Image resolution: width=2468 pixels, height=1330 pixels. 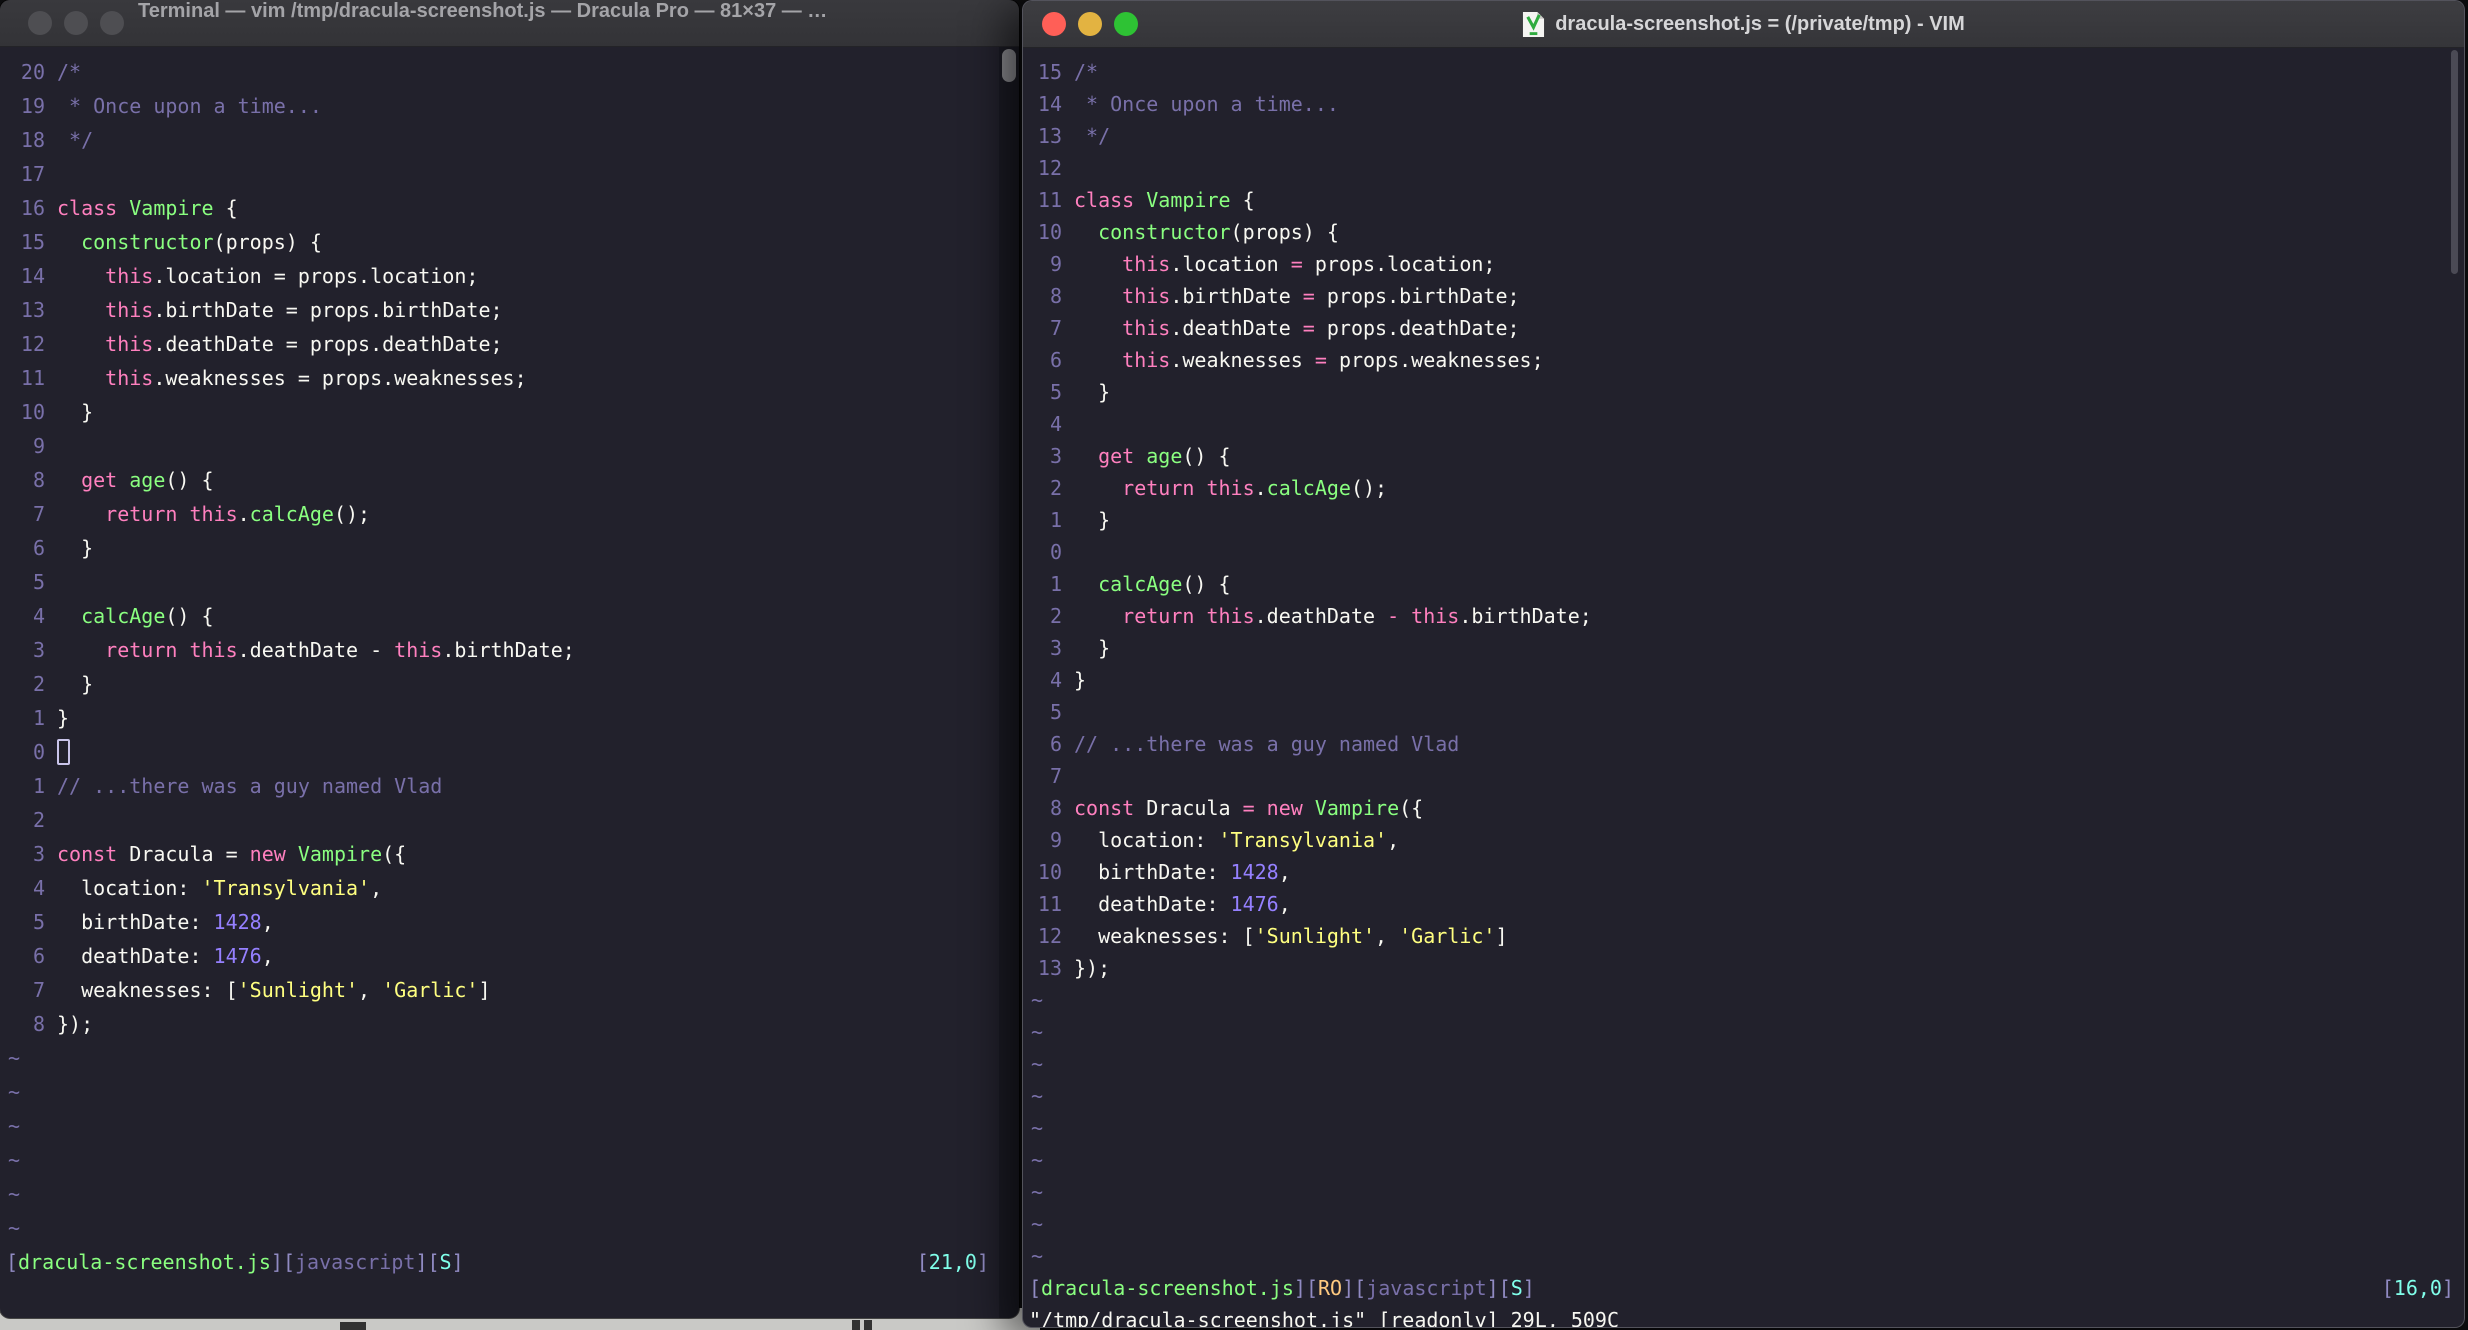 What do you see at coordinates (1146, 264) in the screenshot?
I see `code-token: this` at bounding box center [1146, 264].